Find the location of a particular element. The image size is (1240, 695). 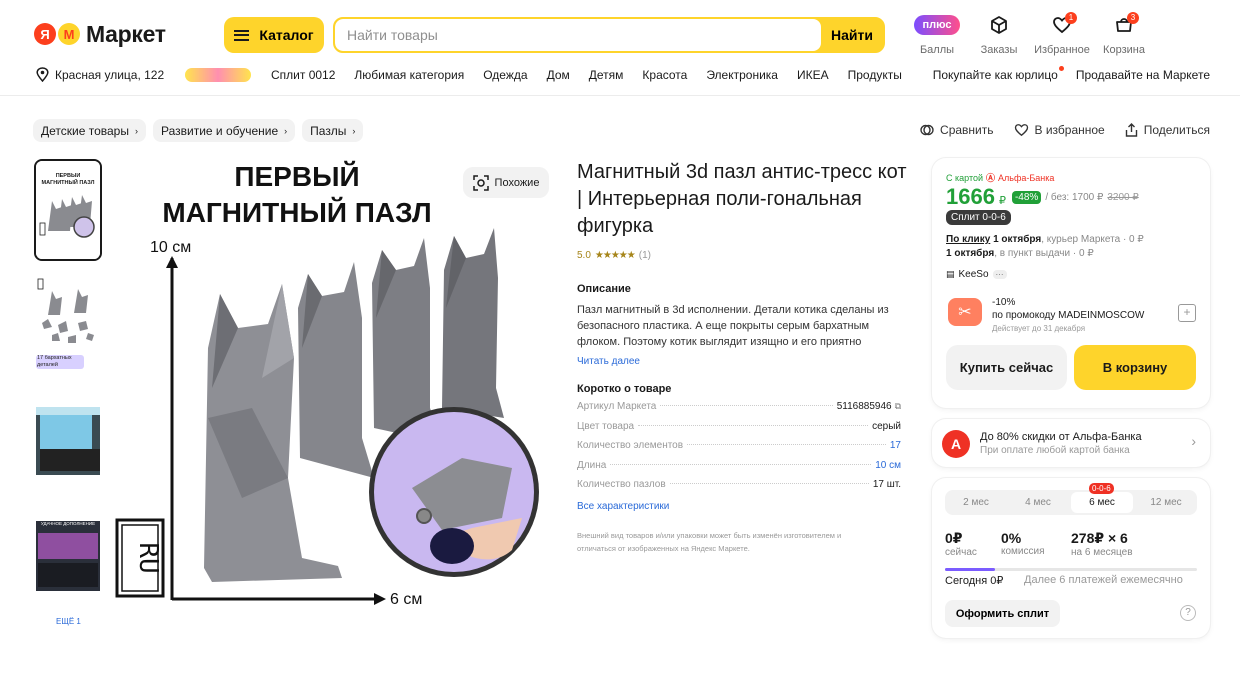

similar-products-button: Похожие is located at coordinates (506, 182).